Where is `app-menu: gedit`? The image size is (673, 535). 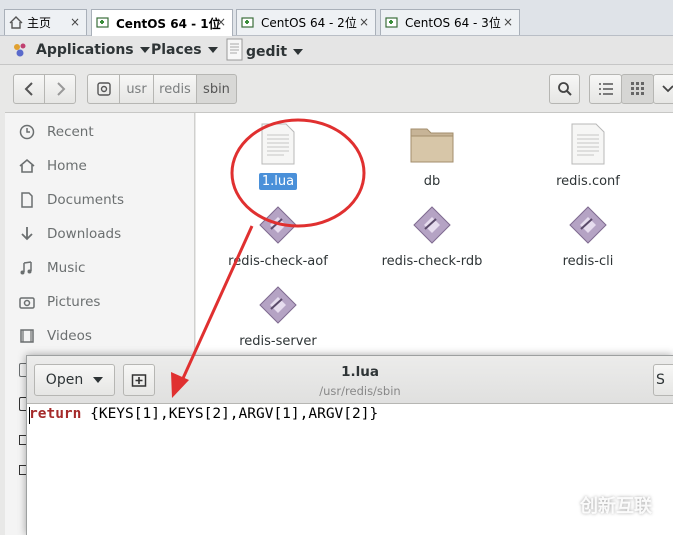
app-menu: gedit is located at coordinates (265, 50).